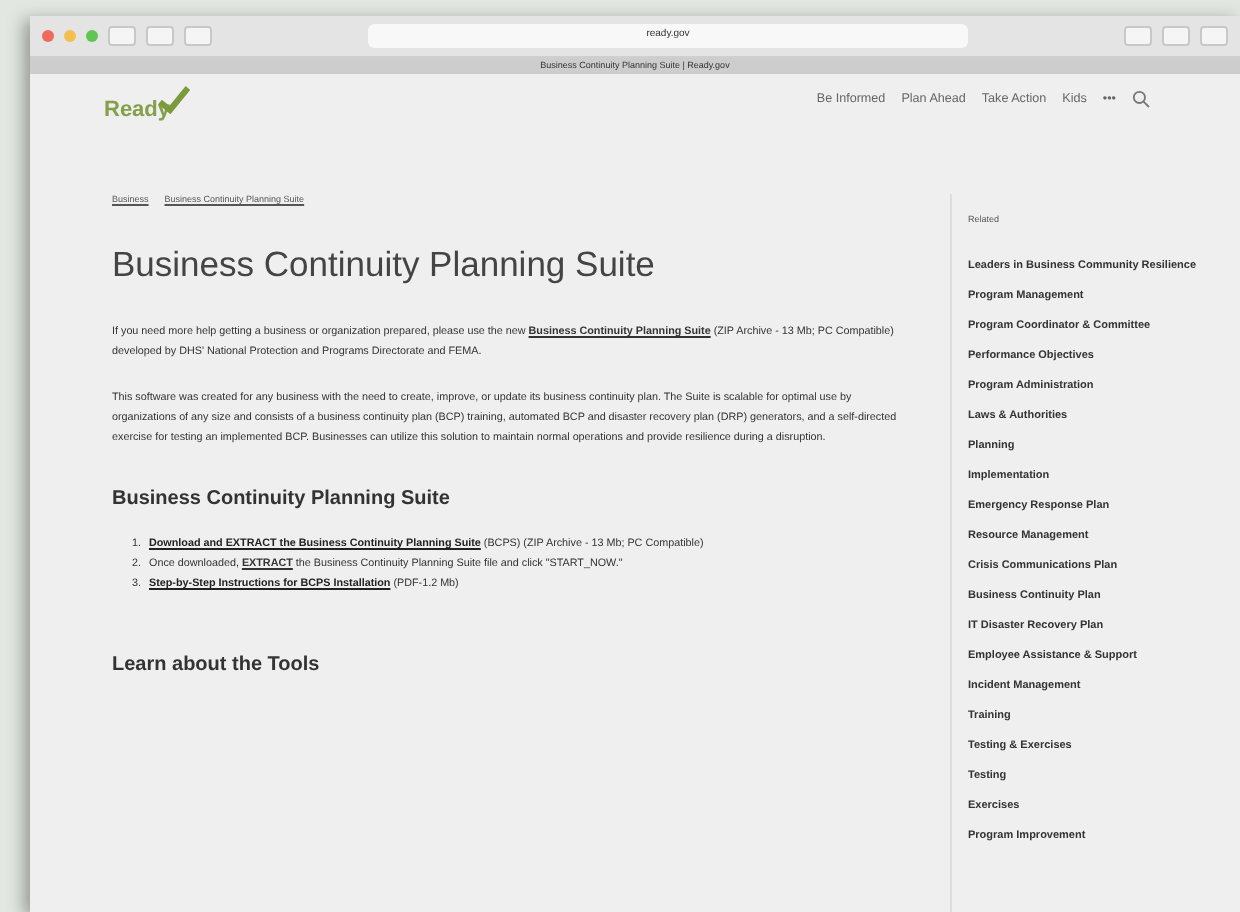 This screenshot has height=912, width=1240. I want to click on page-title: Business Continuity Planning Suite, so click(384, 264).